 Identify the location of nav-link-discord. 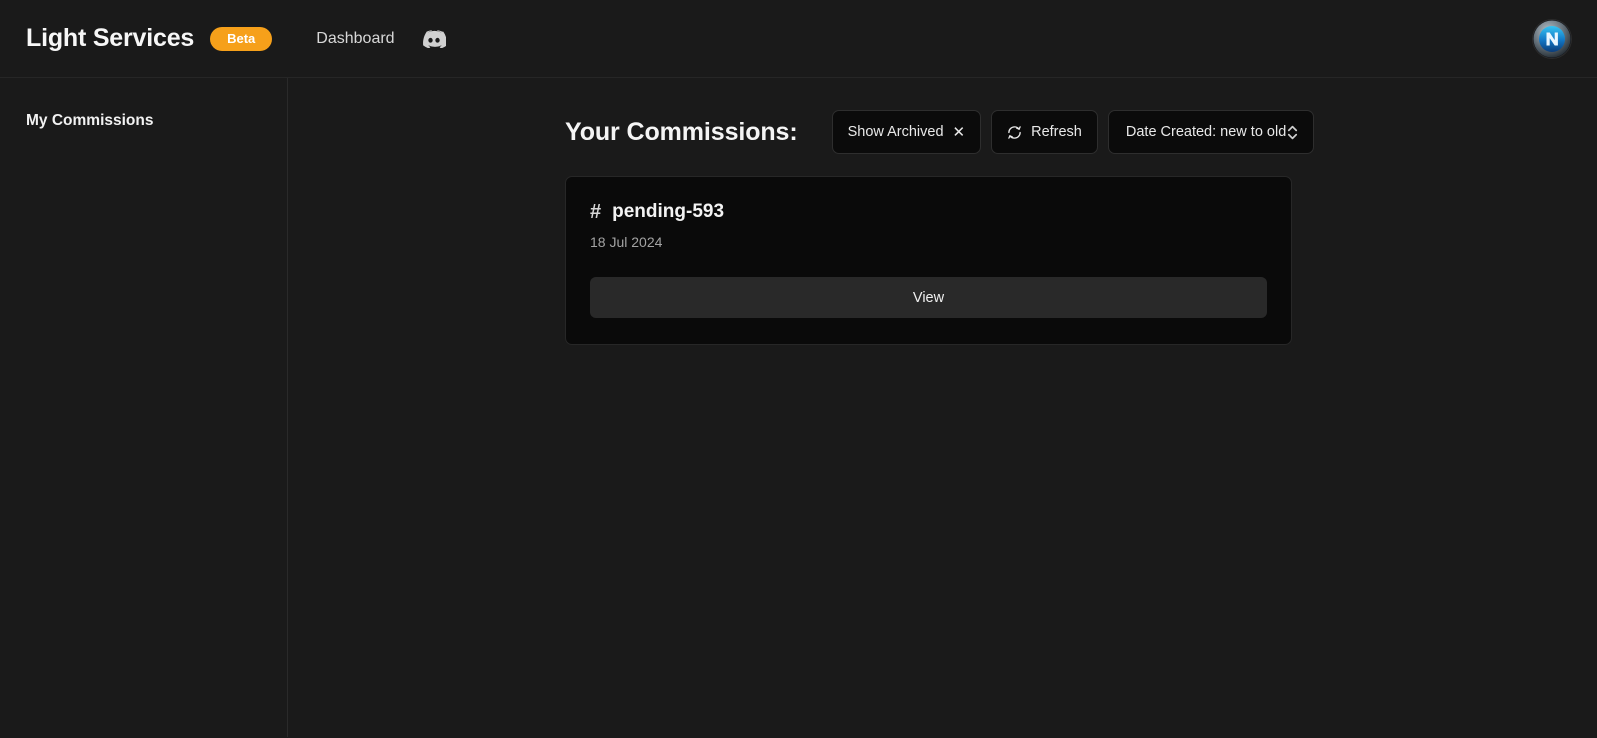
(434, 39).